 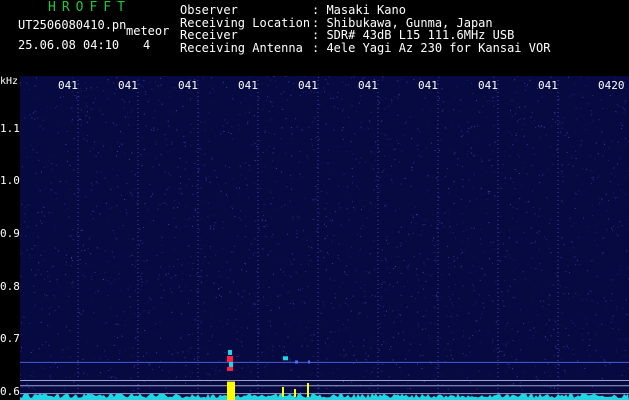 What do you see at coordinates (209, 10) in the screenshot?
I see `observer-label: Observer` at bounding box center [209, 10].